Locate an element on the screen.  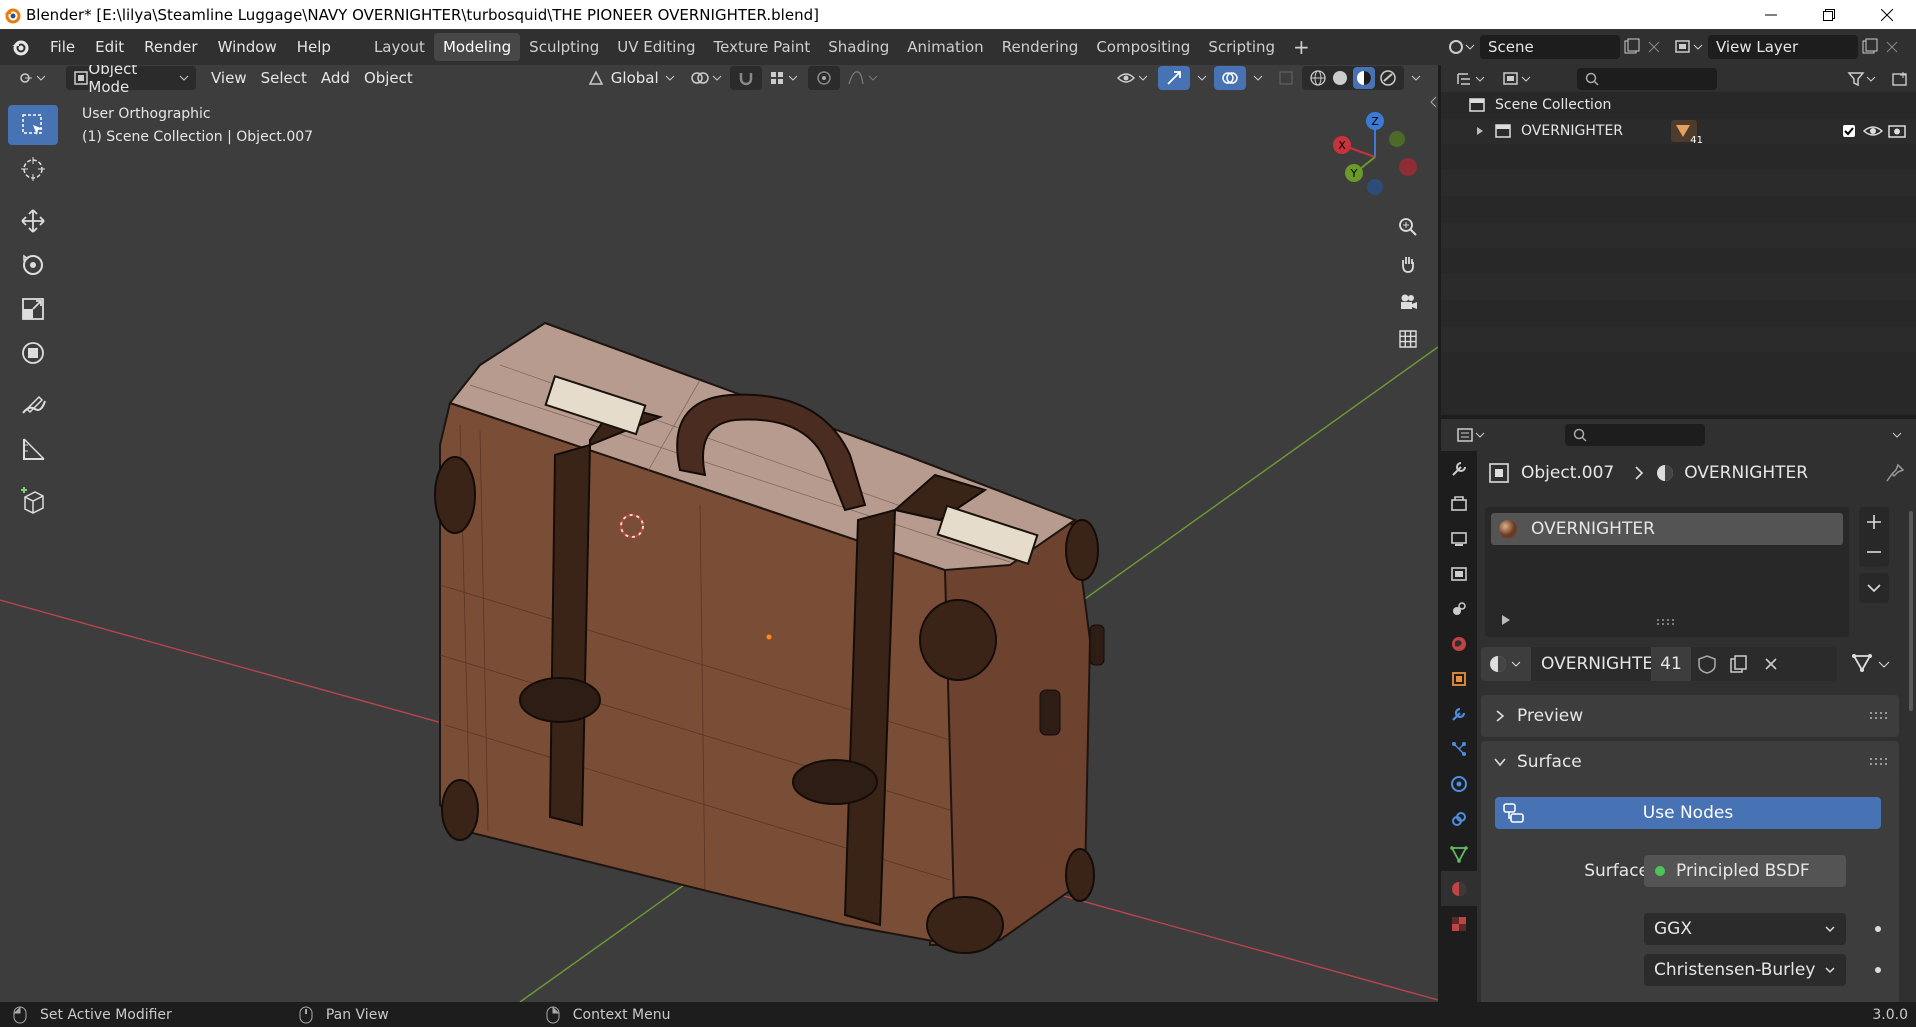
tab-modifiers is located at coordinates (1459, 713).